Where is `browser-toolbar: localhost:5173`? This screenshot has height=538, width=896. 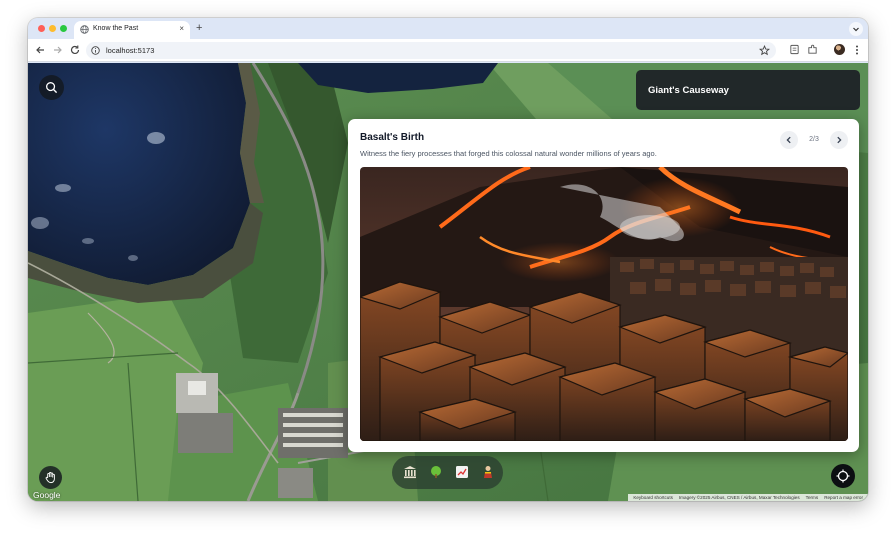 browser-toolbar: localhost:5173 is located at coordinates (448, 50).